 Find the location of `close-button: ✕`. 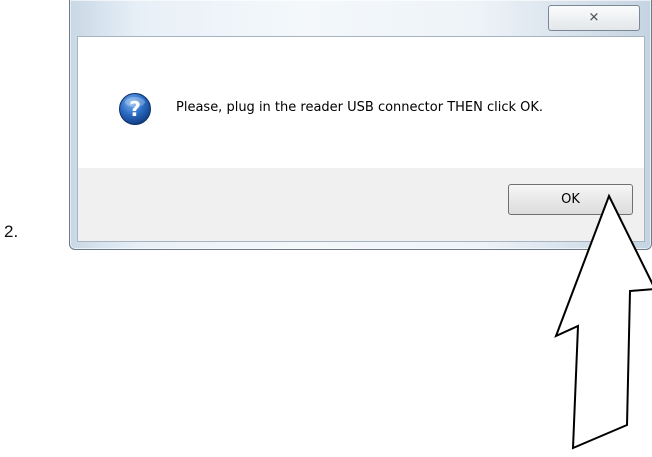

close-button: ✕ is located at coordinates (594, 18).